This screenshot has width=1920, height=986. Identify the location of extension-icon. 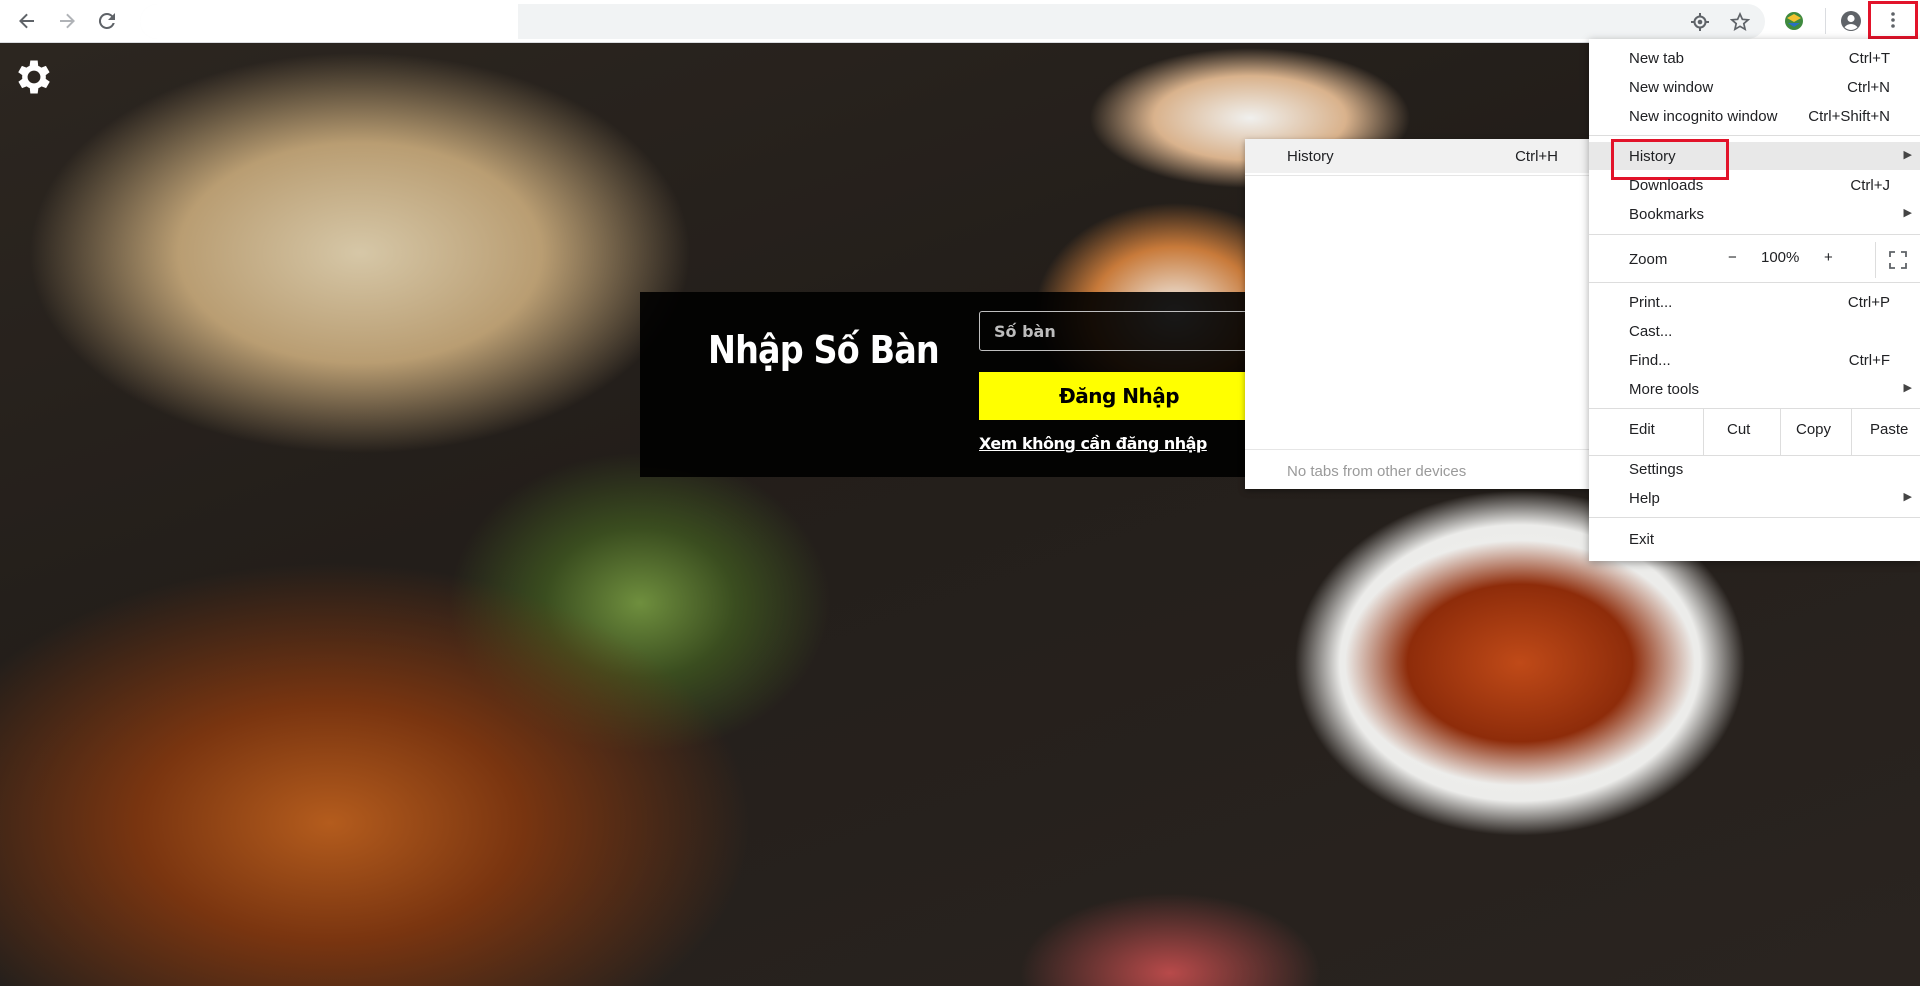
(1794, 21).